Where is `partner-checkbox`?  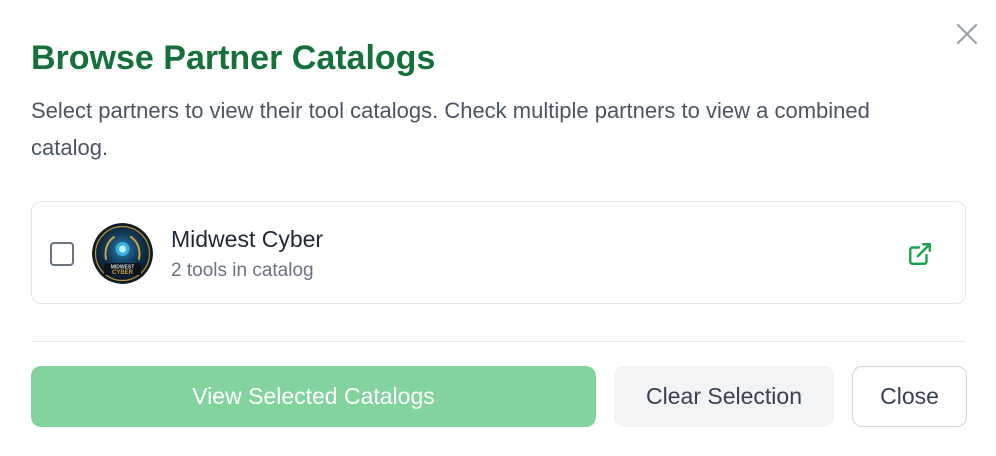
partner-checkbox is located at coordinates (62, 254).